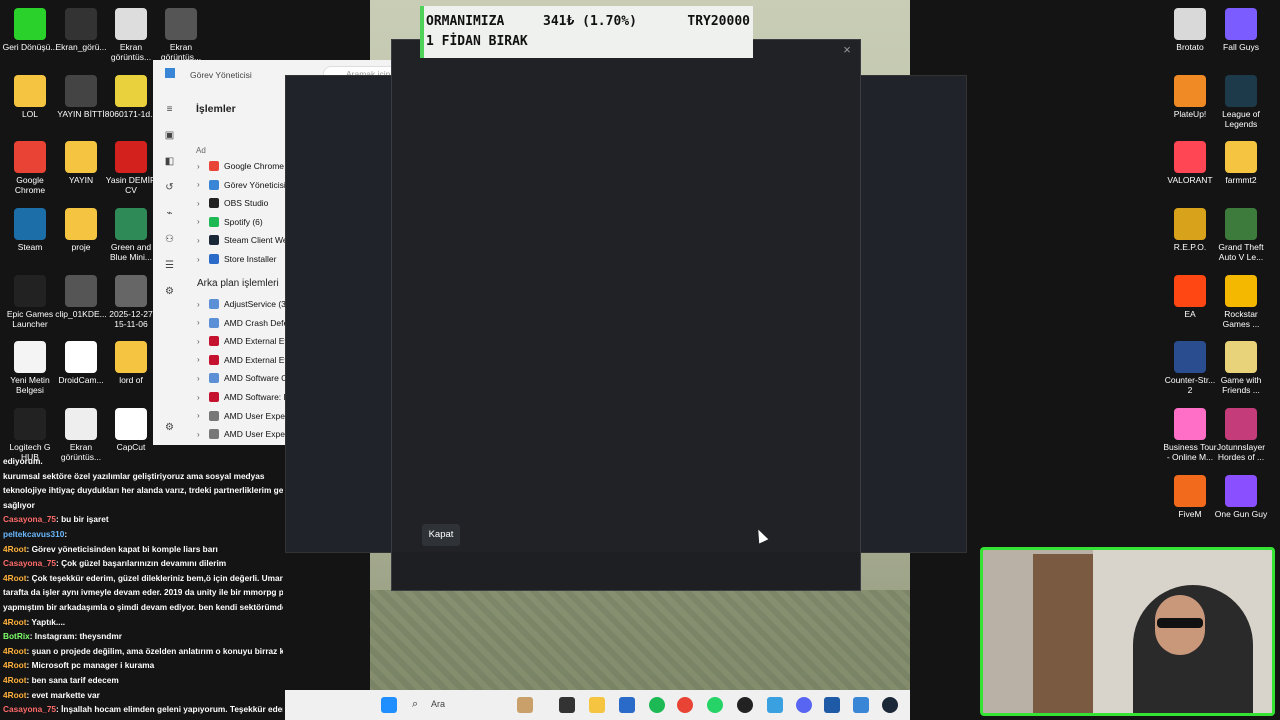 This screenshot has height=720, width=1280. Describe the element at coordinates (1190, 497) in the screenshot. I see `desktop-icon: FiveM` at that location.